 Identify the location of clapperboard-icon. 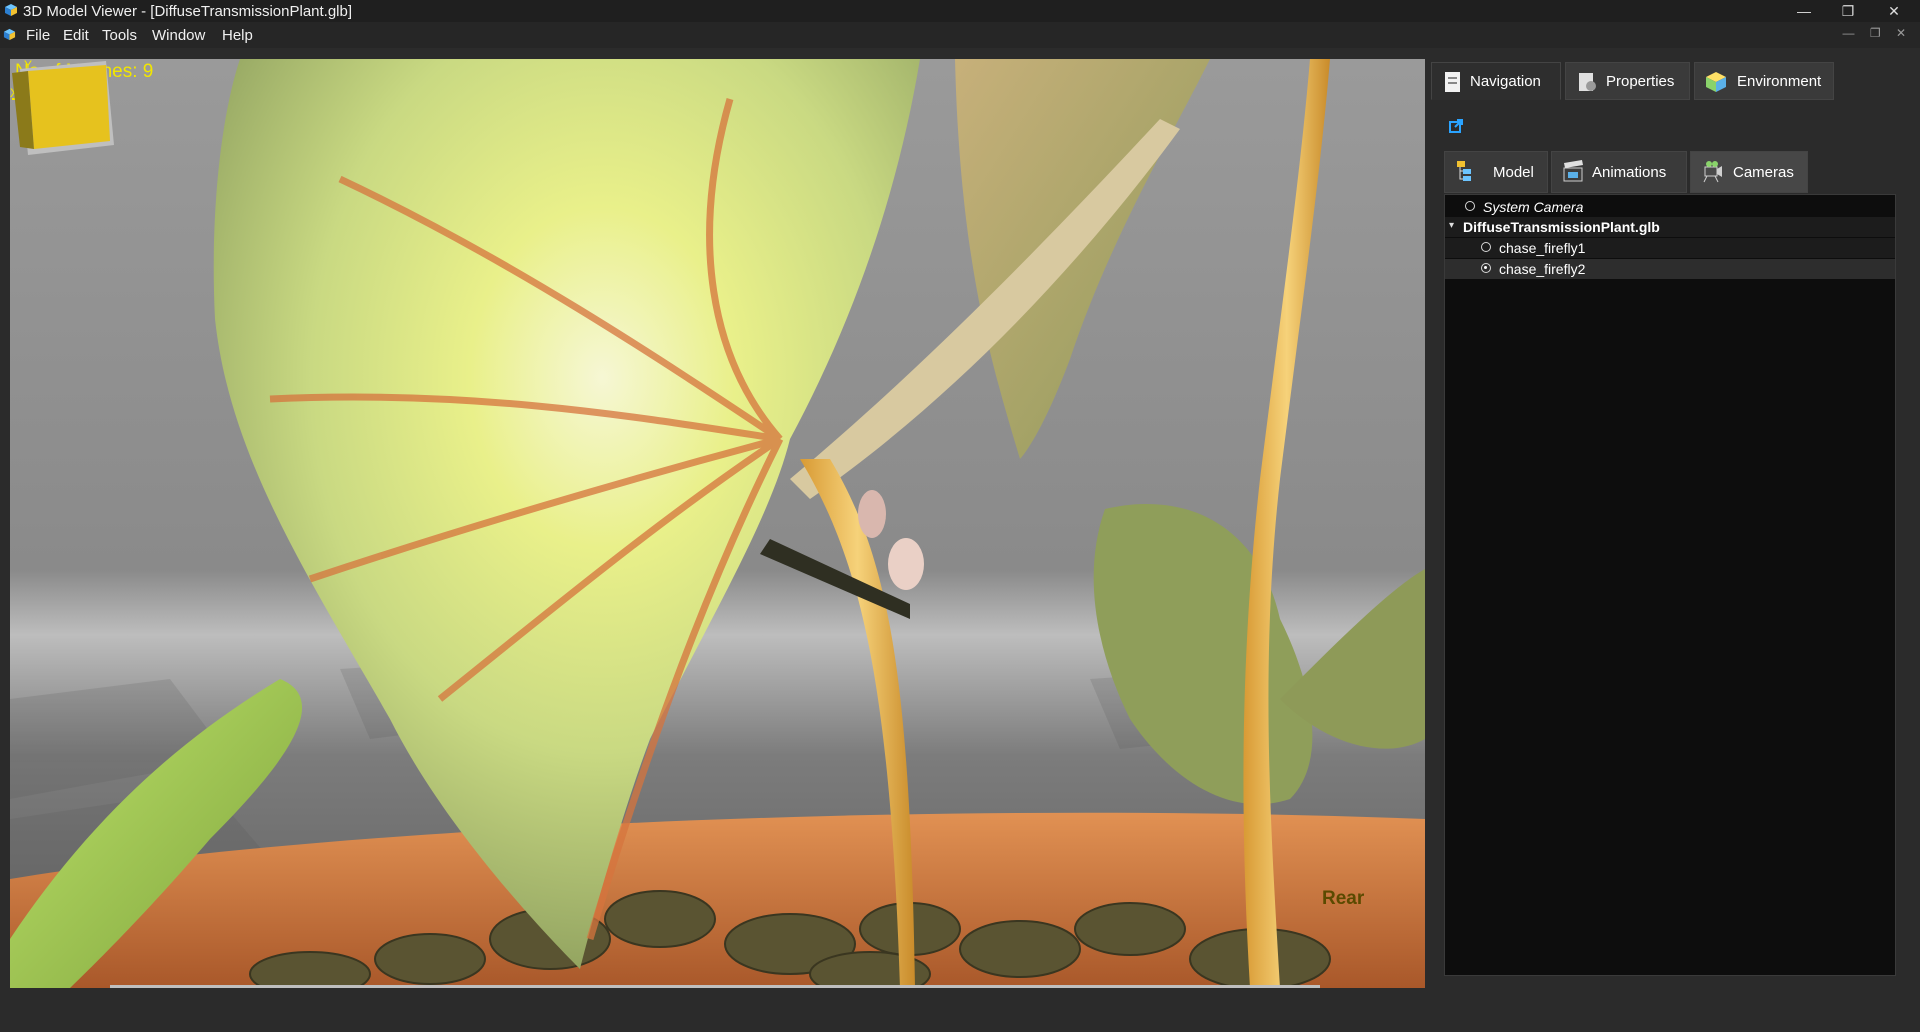
(1573, 171).